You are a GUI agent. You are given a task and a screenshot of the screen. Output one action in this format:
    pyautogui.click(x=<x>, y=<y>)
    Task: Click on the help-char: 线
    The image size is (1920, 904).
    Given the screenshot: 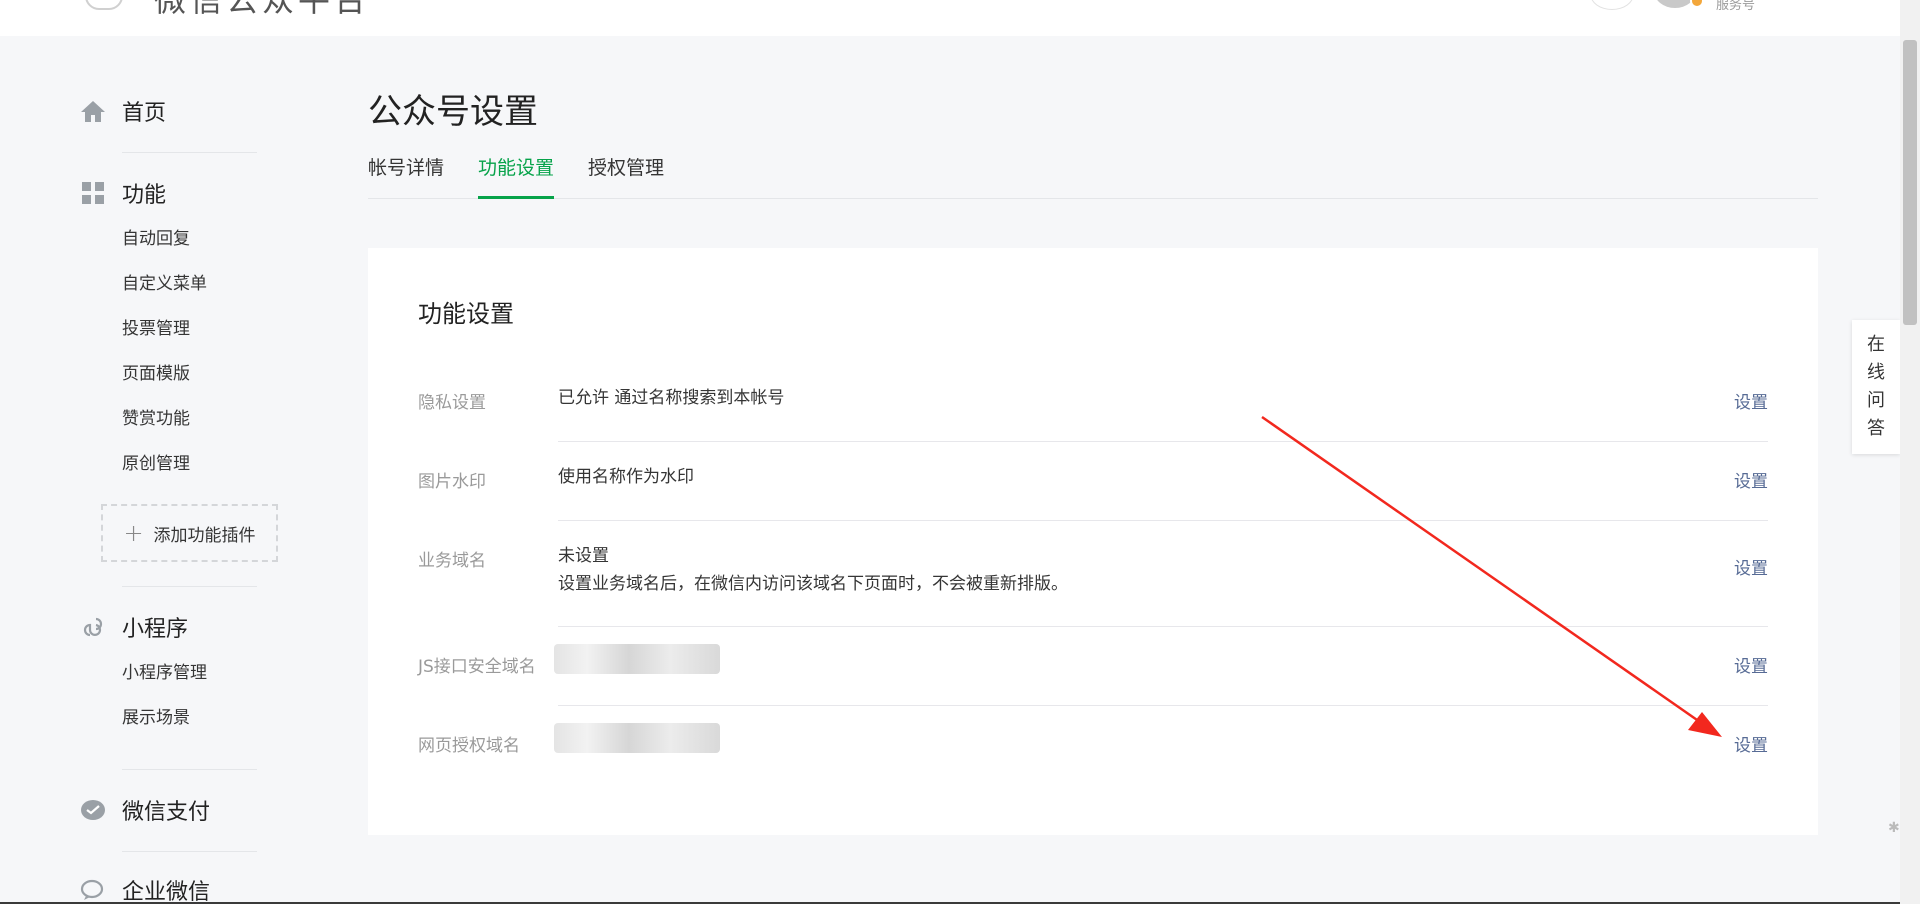 What is the action you would take?
    pyautogui.click(x=1876, y=372)
    